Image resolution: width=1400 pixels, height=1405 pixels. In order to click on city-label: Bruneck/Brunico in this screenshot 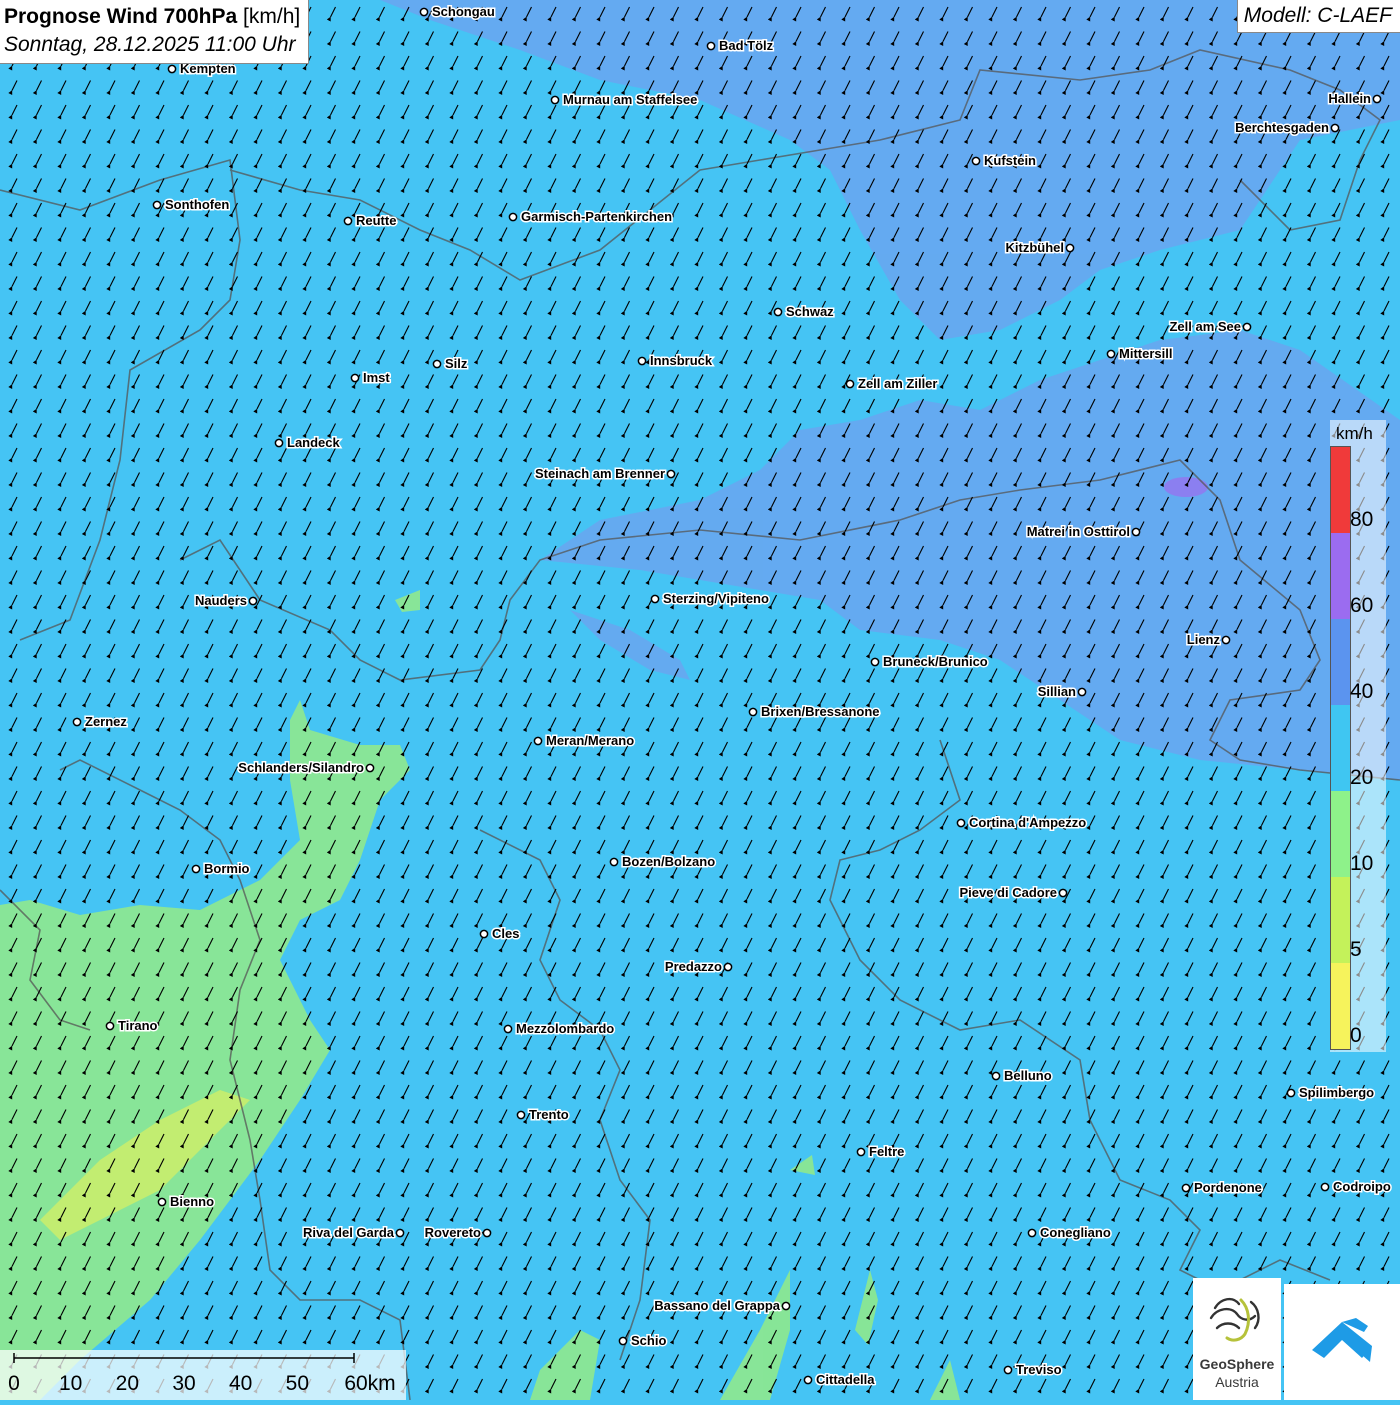, I will do `click(935, 661)`.